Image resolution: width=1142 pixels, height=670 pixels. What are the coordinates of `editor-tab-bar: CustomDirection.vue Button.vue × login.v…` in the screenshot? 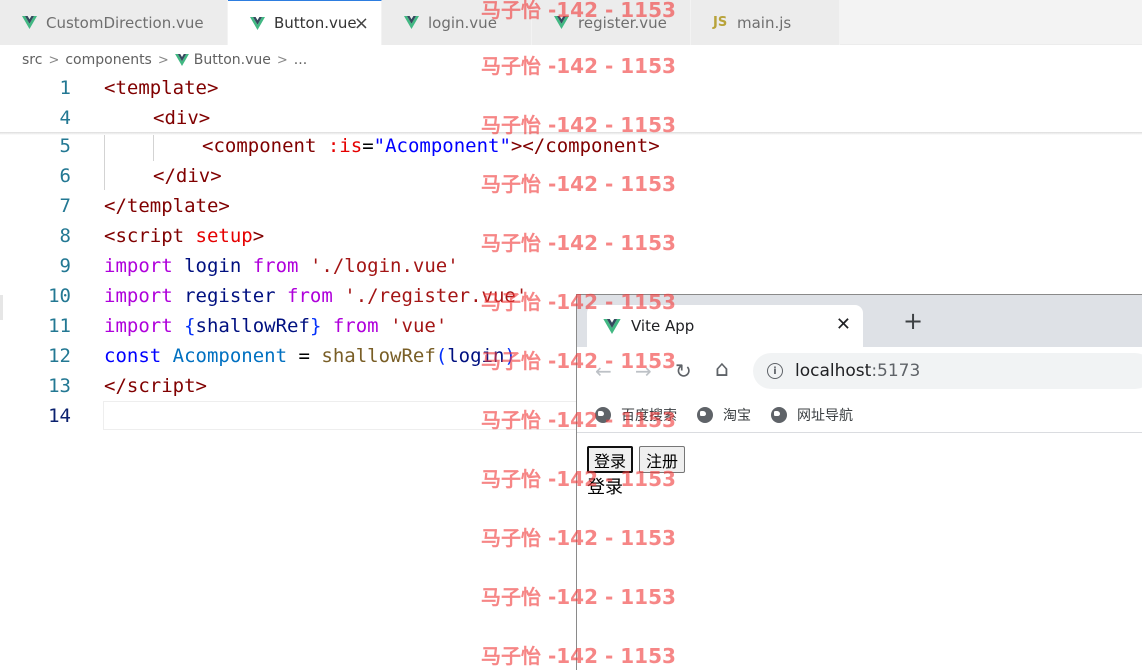 It's located at (571, 22).